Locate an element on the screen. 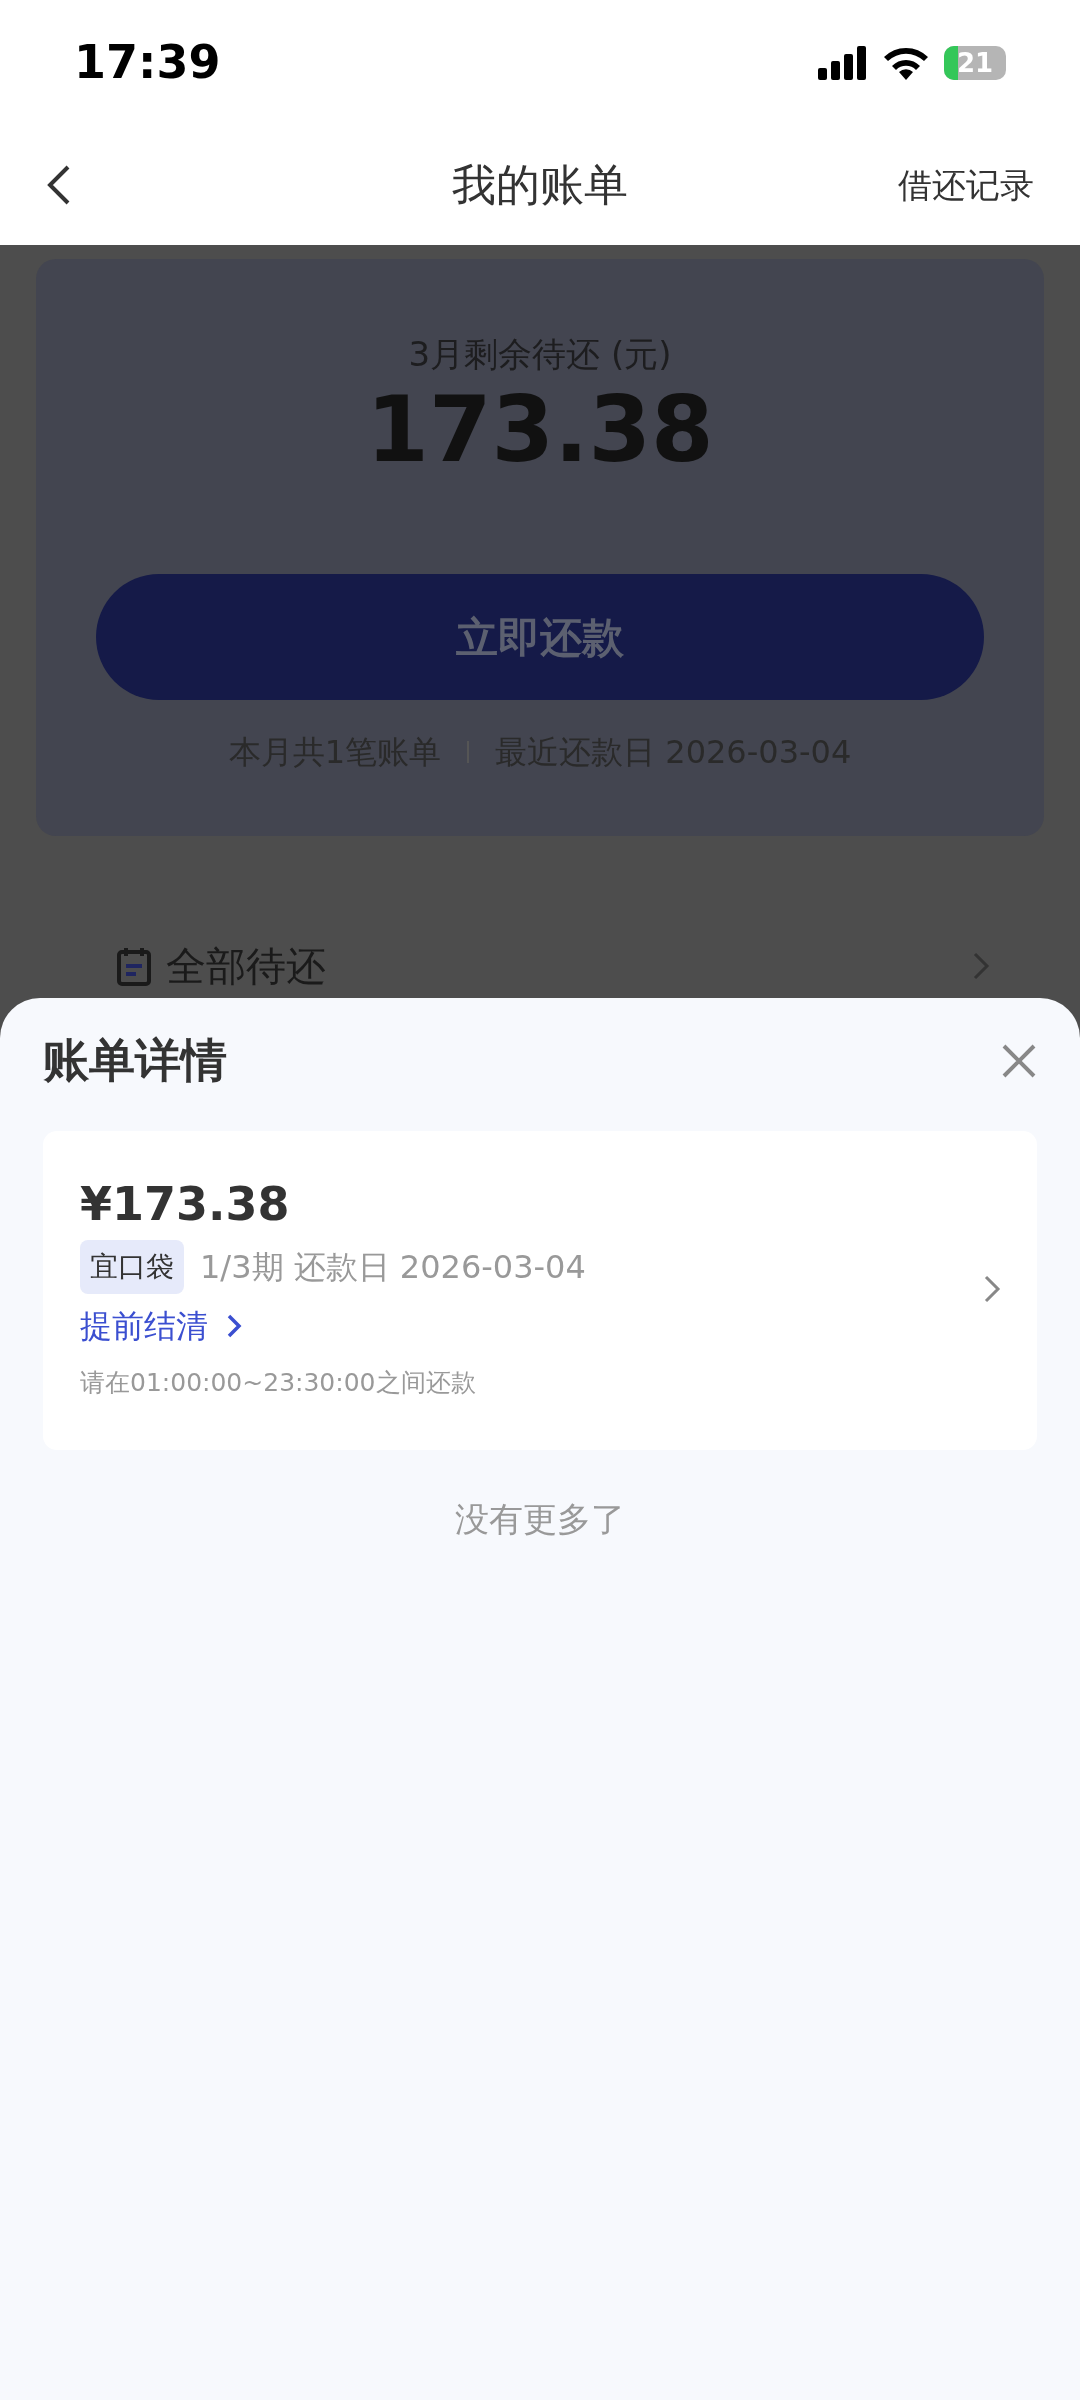 The width and height of the screenshot is (1080, 2400). history-link: 借还记录 is located at coordinates (966, 185).